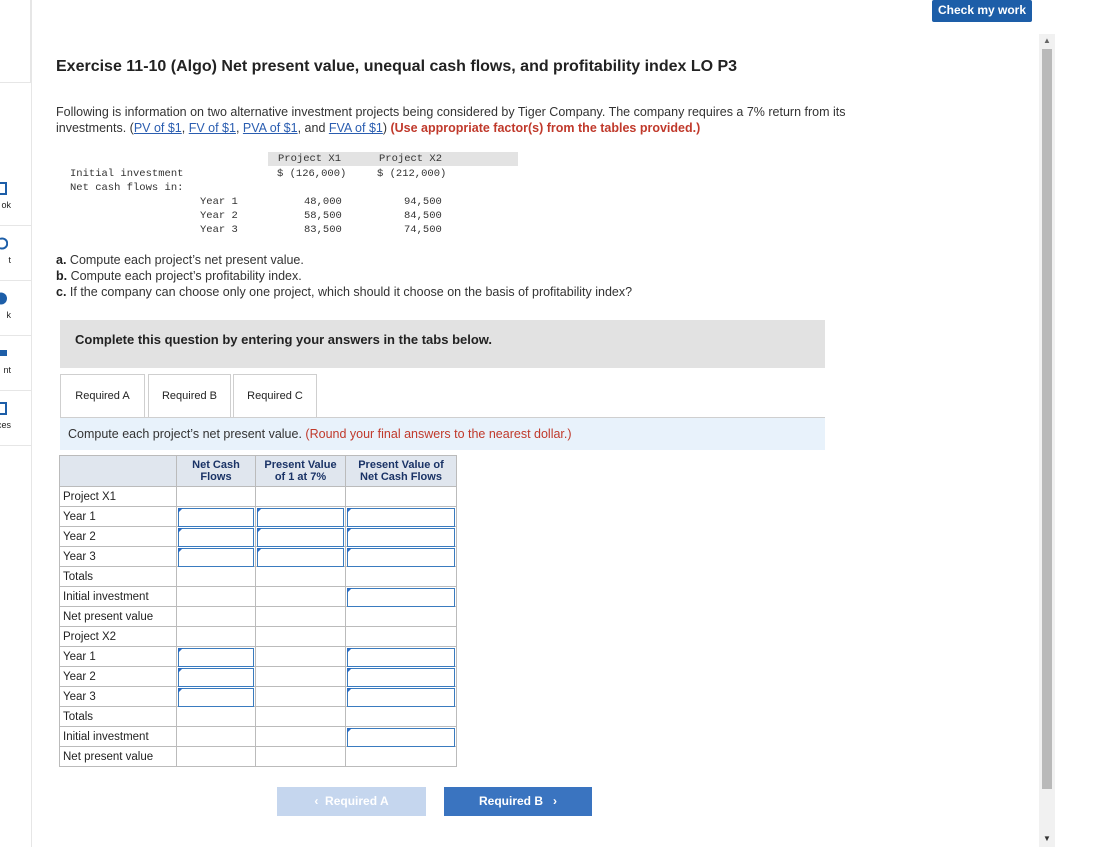  I want to click on x2-initial-investment-input, so click(401, 737).